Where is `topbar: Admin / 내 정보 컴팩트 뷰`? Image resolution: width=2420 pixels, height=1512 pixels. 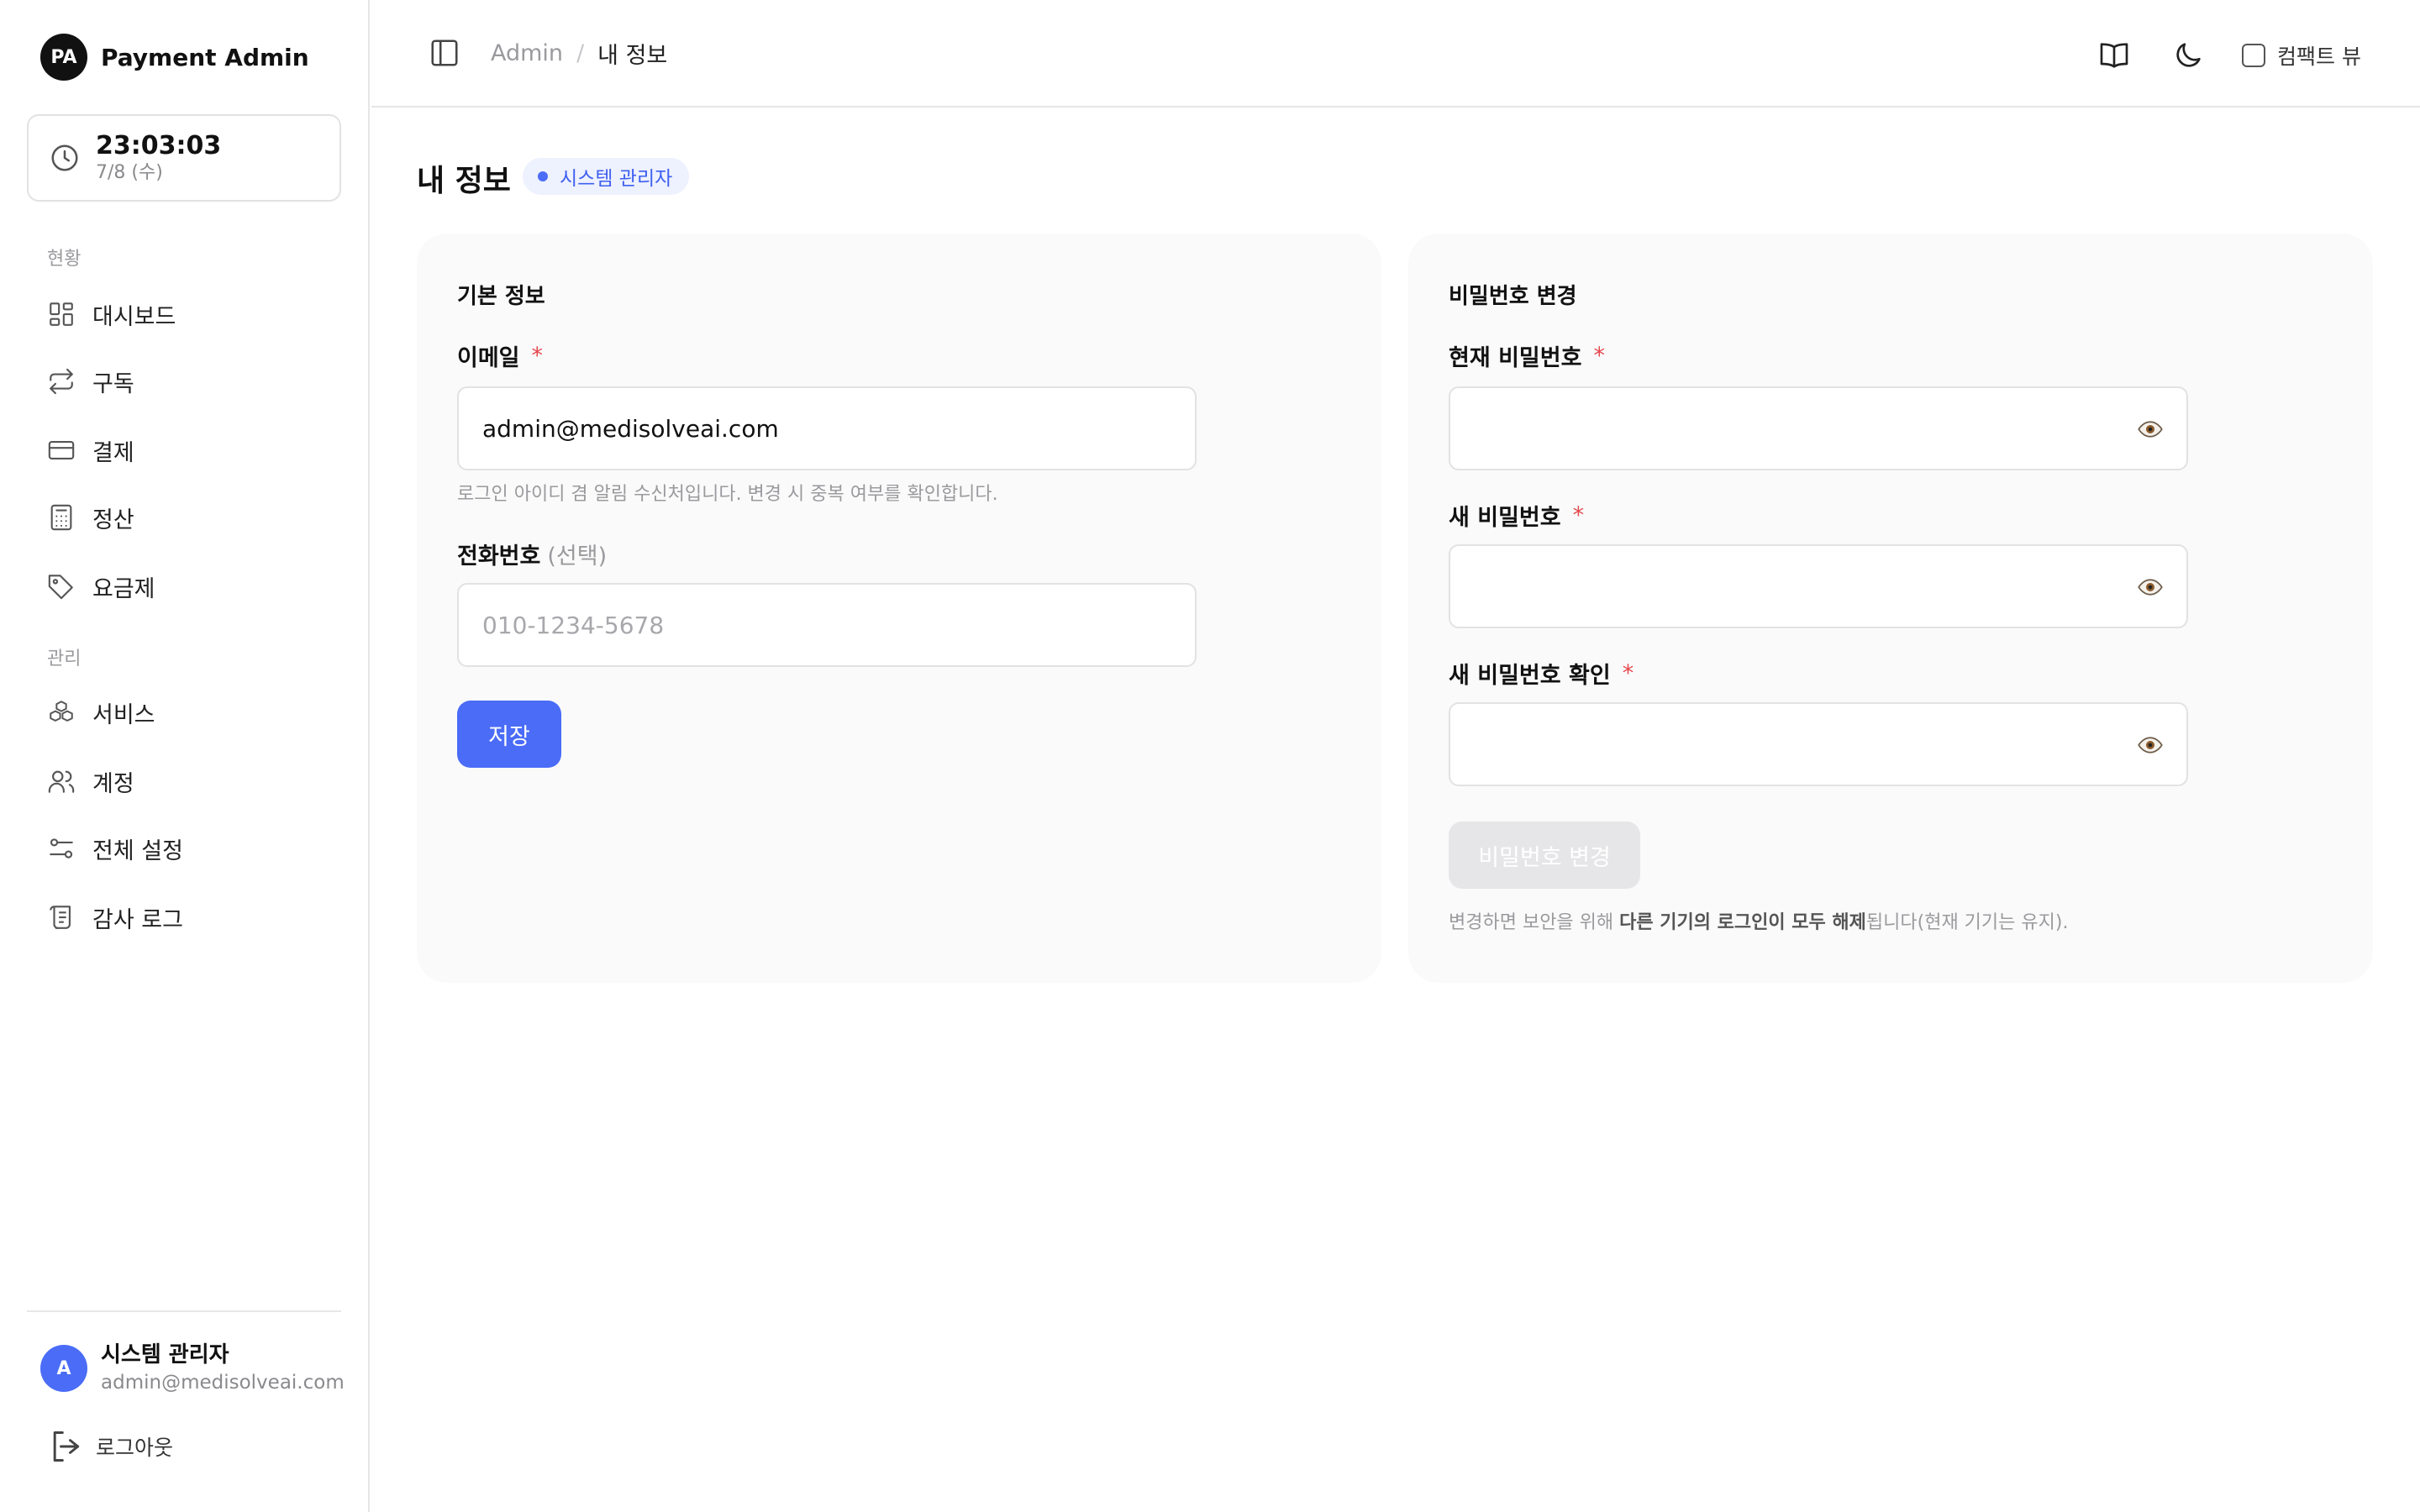 topbar: Admin / 내 정보 컴팩트 뷰 is located at coordinates (1395, 54).